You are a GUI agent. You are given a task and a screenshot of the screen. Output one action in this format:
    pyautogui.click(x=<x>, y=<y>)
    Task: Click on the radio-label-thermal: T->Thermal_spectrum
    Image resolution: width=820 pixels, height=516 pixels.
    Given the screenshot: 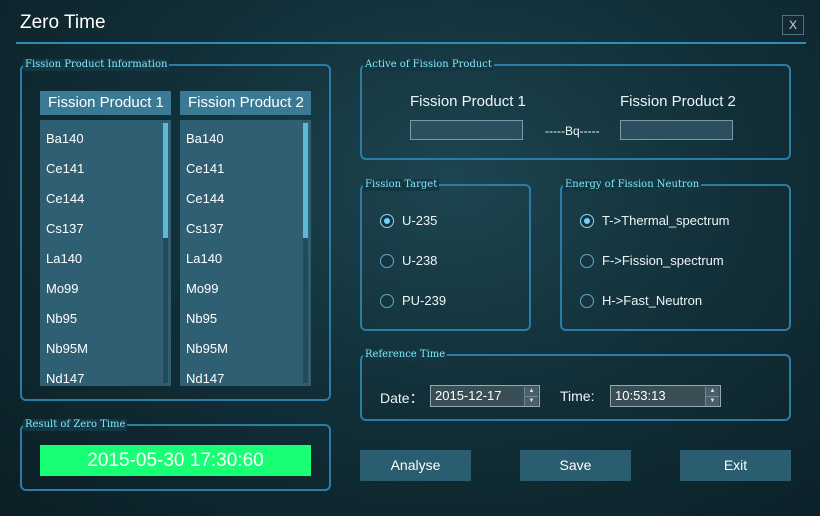 What is the action you would take?
    pyautogui.click(x=666, y=220)
    